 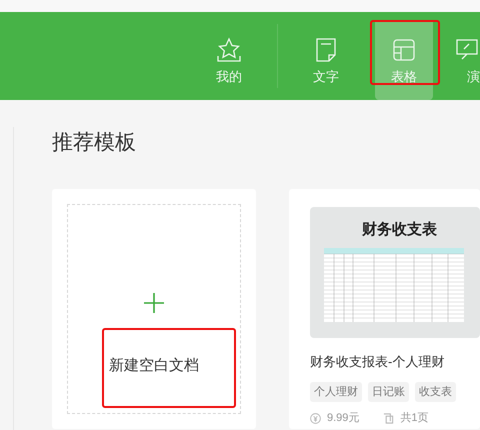 I want to click on table-icon, so click(x=404, y=50).